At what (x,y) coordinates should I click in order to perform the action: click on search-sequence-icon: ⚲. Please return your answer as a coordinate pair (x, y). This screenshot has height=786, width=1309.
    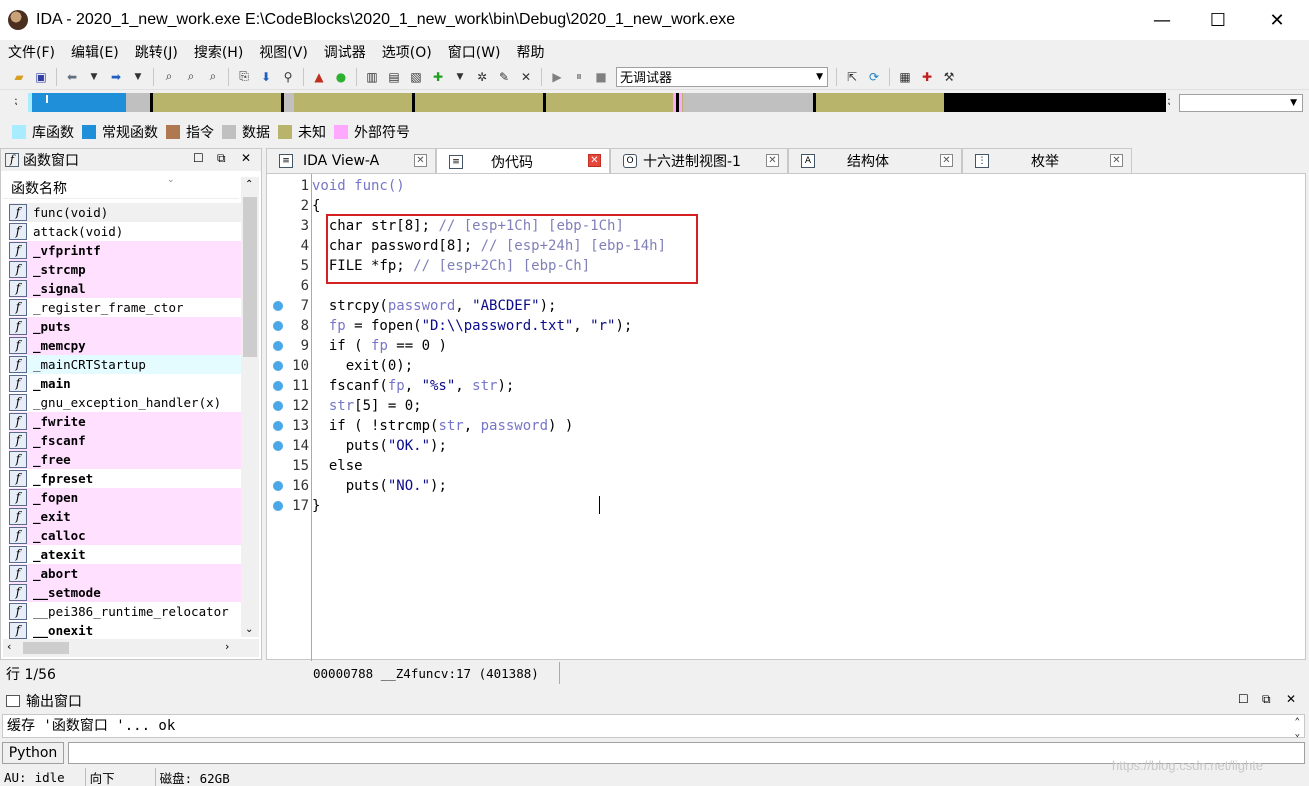
    Looking at the image, I should click on (288, 77).